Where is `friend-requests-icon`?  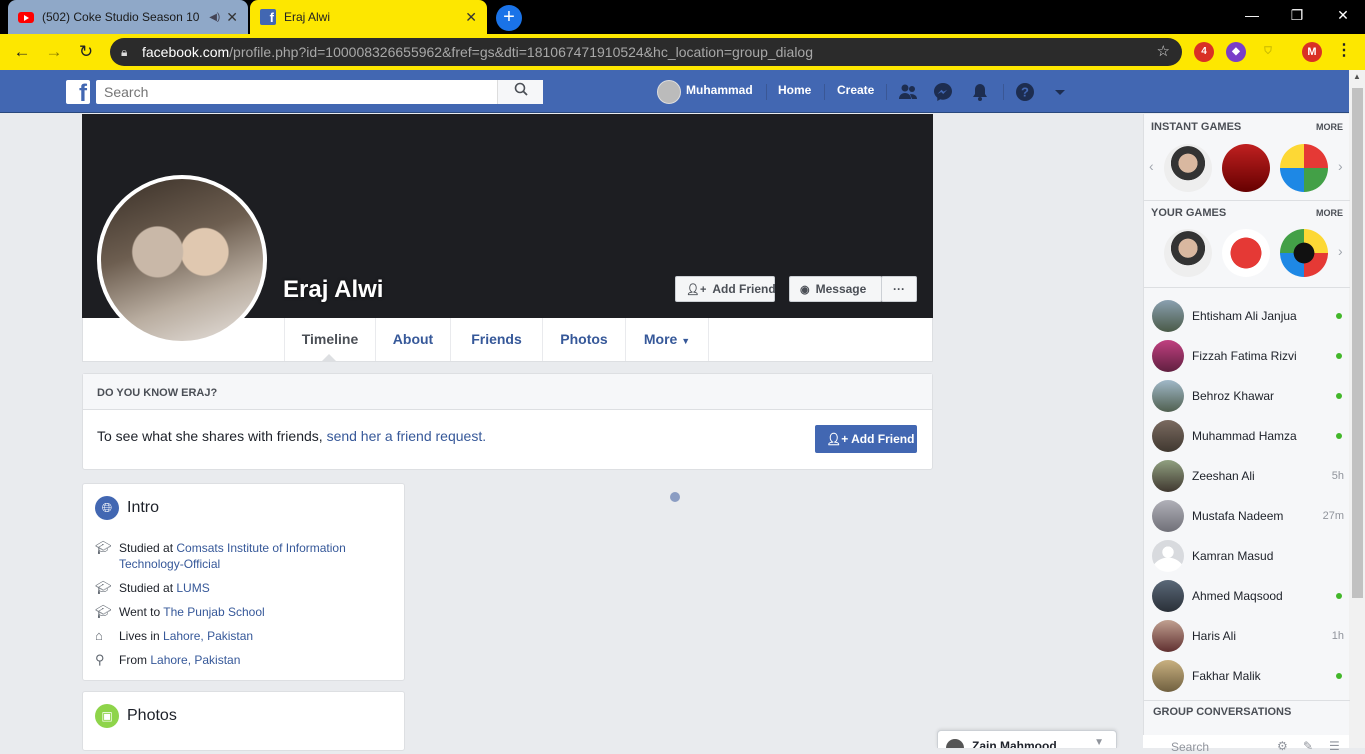
friend-requests-icon is located at coordinates (908, 92).